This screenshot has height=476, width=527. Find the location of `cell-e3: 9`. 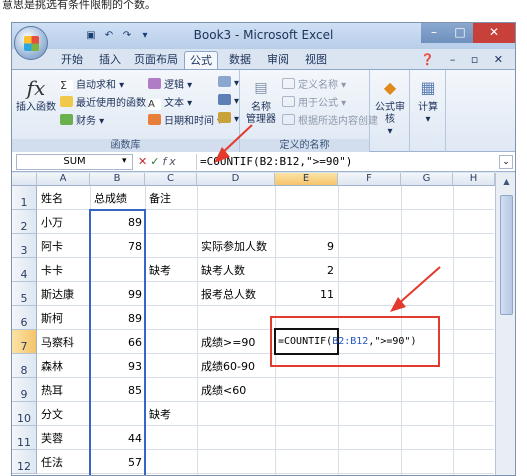

cell-e3: 9 is located at coordinates (306, 246).